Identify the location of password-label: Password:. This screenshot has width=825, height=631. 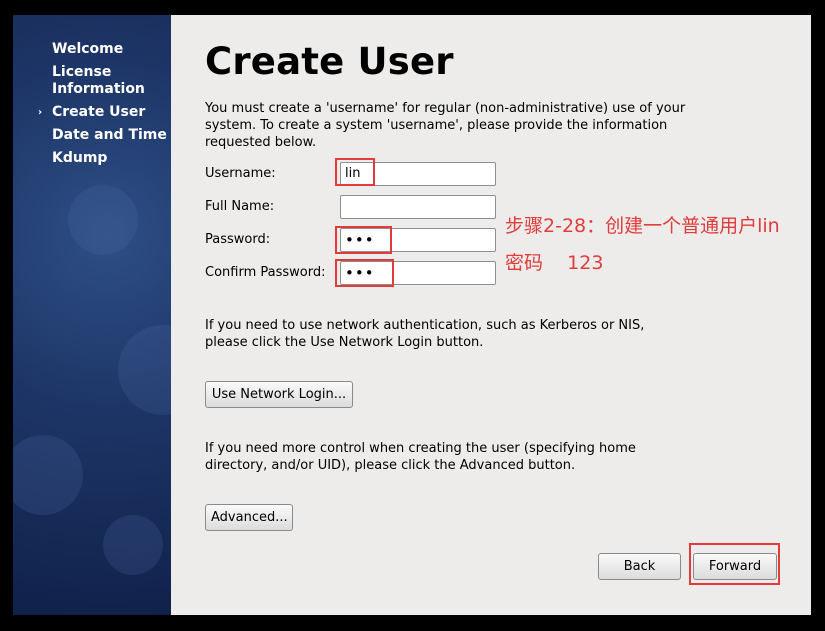
(238, 239).